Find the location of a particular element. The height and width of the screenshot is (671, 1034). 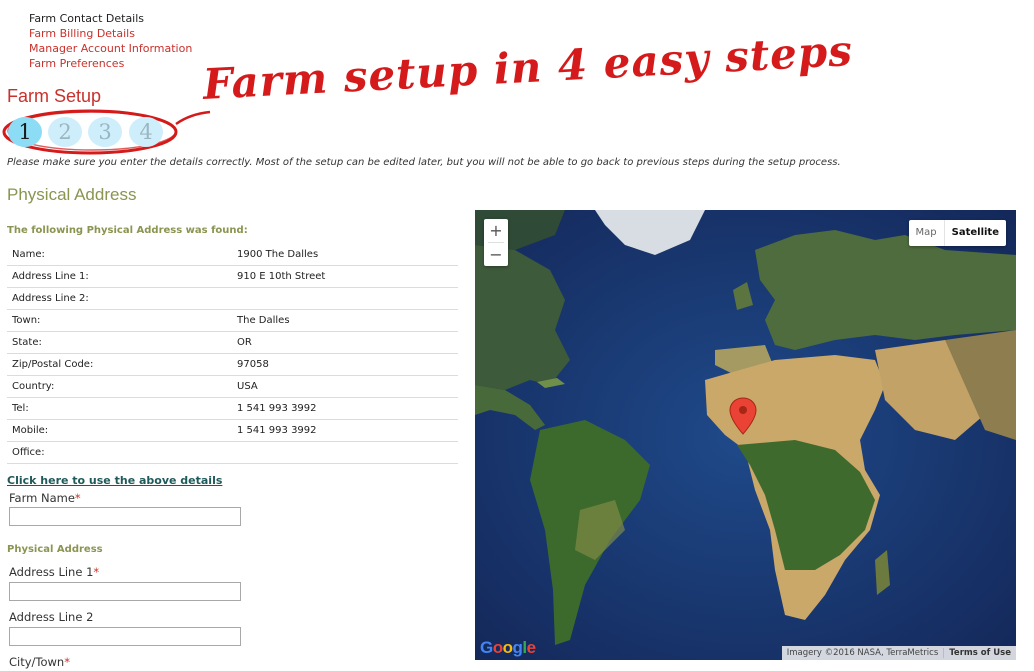

google-logo-text: Google is located at coordinates (508, 647).